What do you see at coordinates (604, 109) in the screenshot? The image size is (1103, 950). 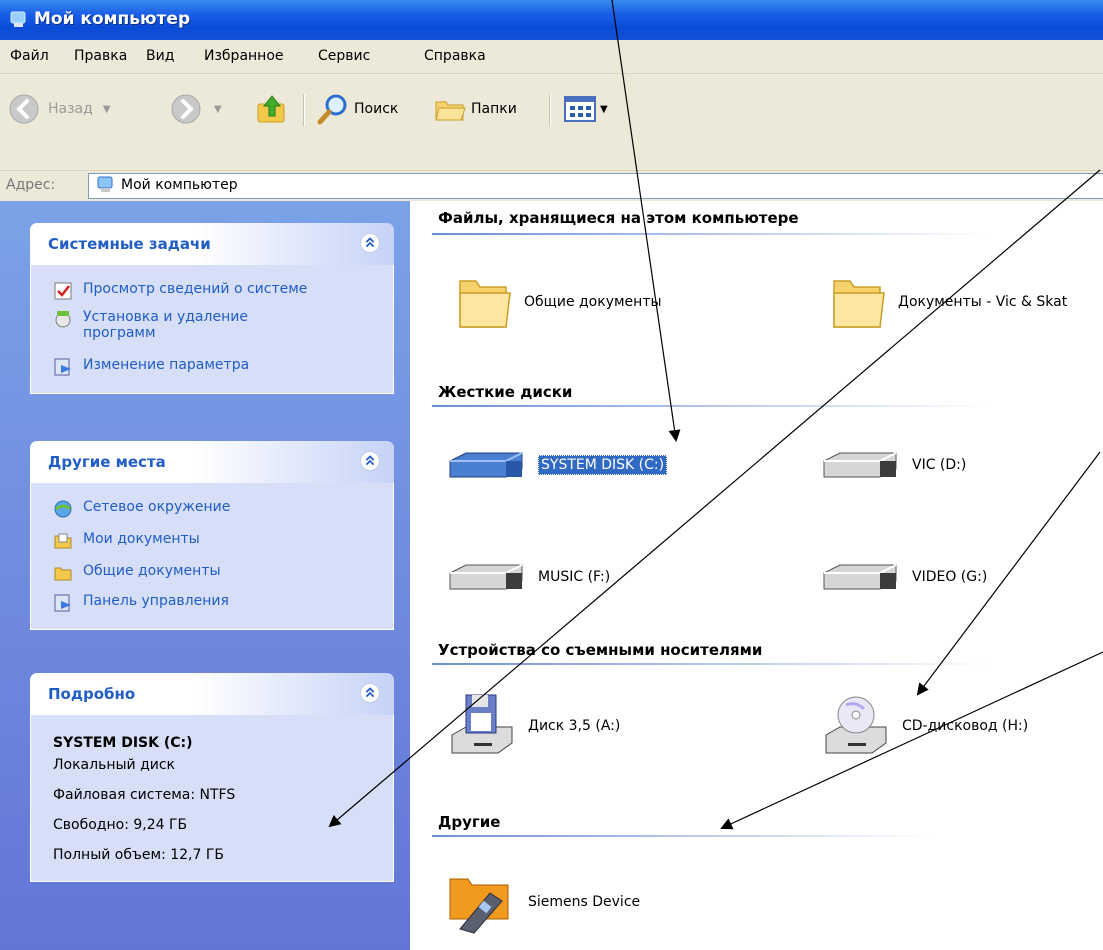 I see `views-dropdown-icon: ▼` at bounding box center [604, 109].